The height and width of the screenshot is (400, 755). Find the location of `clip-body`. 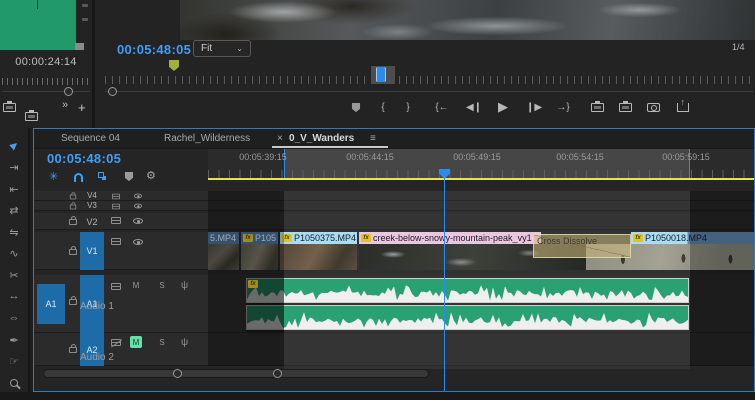

clip-body is located at coordinates (318, 257).